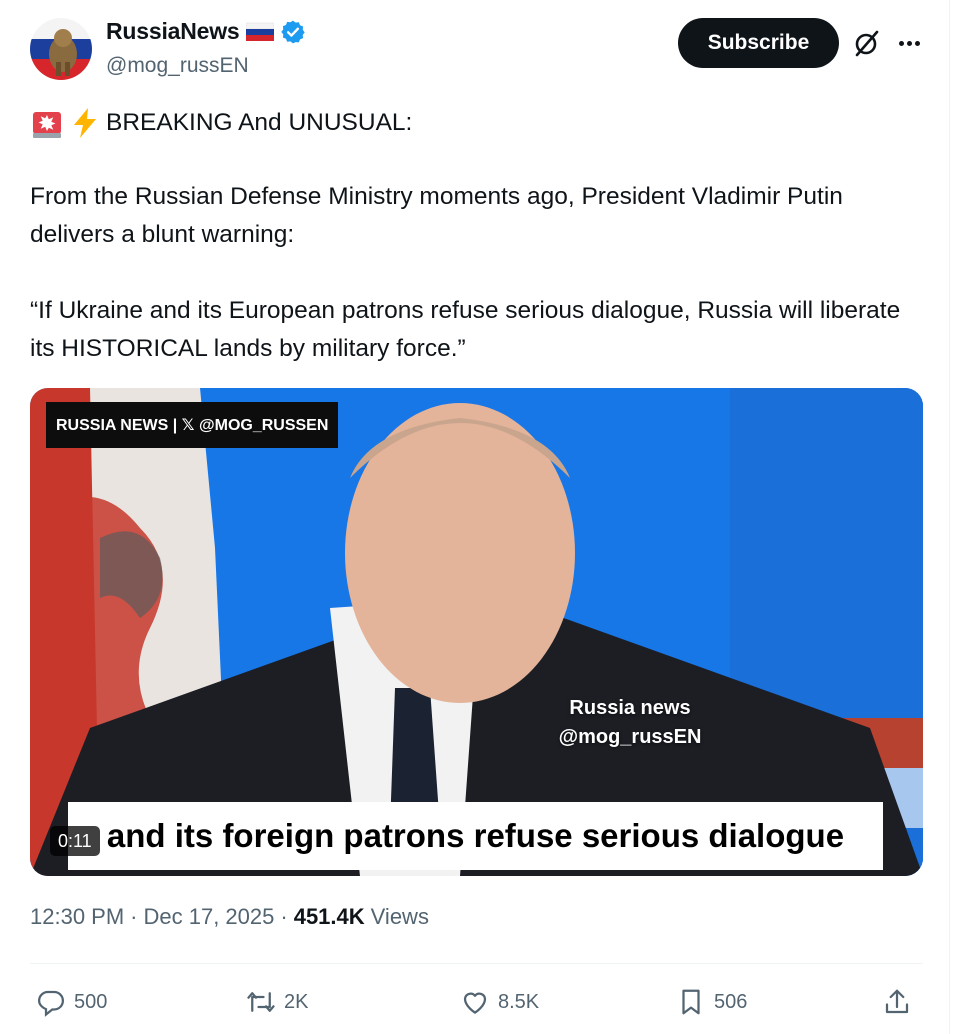 This screenshot has height=1034, width=972. Describe the element at coordinates (259, 32) in the screenshot. I see `russia-flag-icon` at that location.